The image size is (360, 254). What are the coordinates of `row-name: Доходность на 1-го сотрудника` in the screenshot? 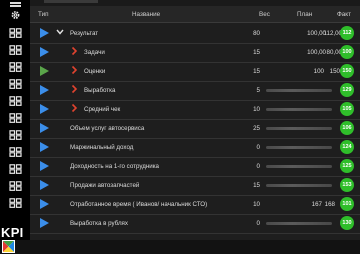 It's located at (114, 166).